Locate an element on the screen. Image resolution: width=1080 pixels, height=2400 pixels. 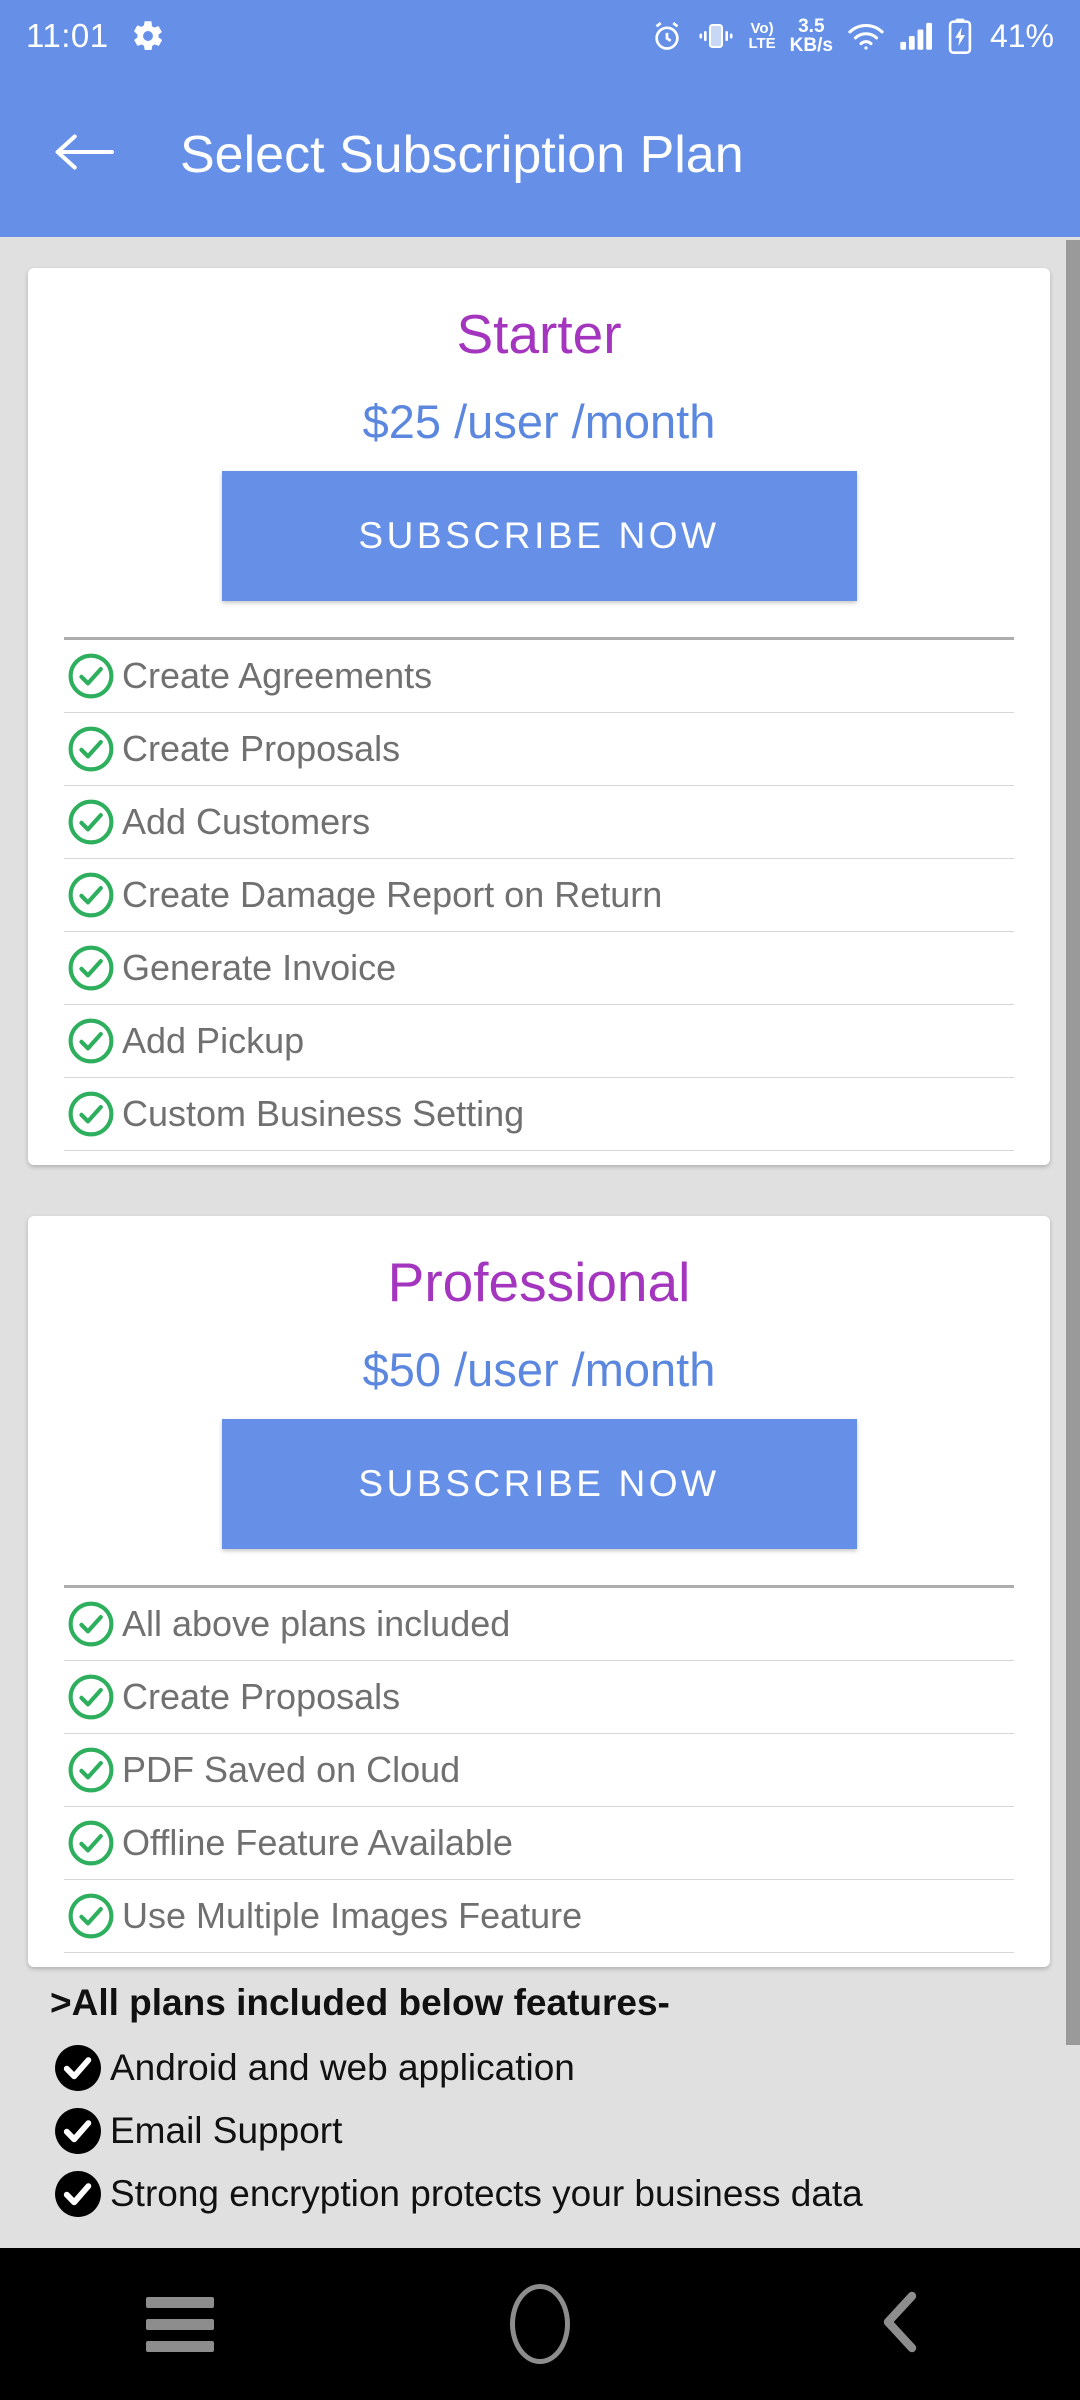
arrow-left-icon is located at coordinates (84, 154).